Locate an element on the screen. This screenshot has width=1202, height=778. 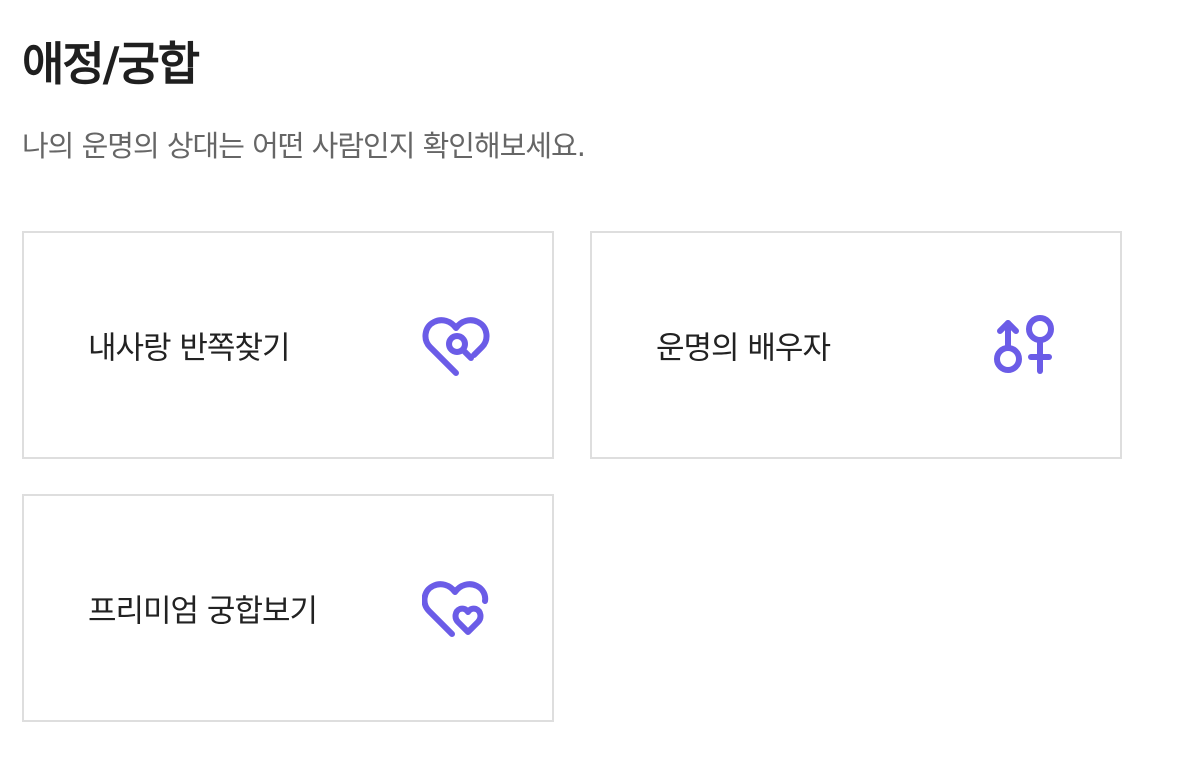
card-label: 내사랑 반쪽찾기 is located at coordinates (189, 348).